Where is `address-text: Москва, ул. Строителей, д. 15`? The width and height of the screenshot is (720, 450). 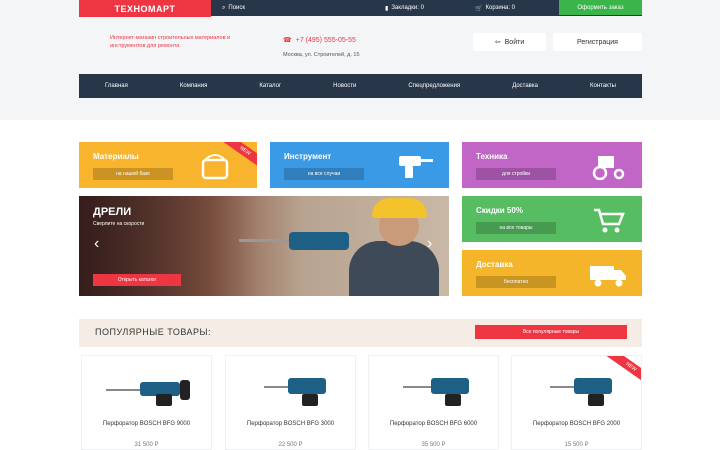
address-text: Москва, ул. Строителей, д. 15 is located at coordinates (321, 55).